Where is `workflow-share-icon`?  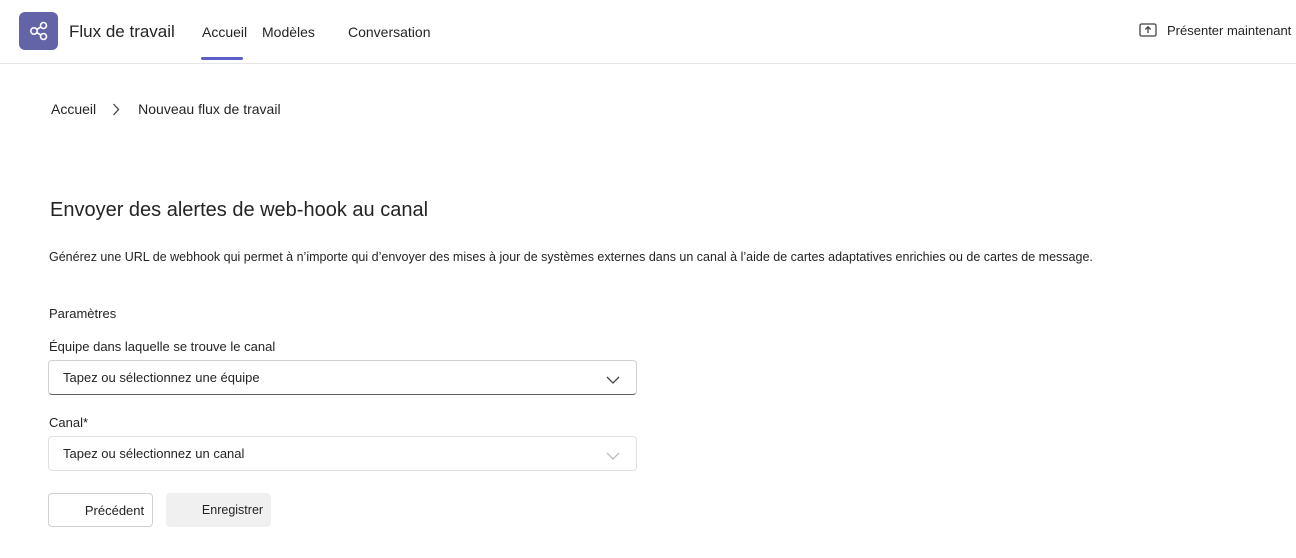 workflow-share-icon is located at coordinates (38, 31).